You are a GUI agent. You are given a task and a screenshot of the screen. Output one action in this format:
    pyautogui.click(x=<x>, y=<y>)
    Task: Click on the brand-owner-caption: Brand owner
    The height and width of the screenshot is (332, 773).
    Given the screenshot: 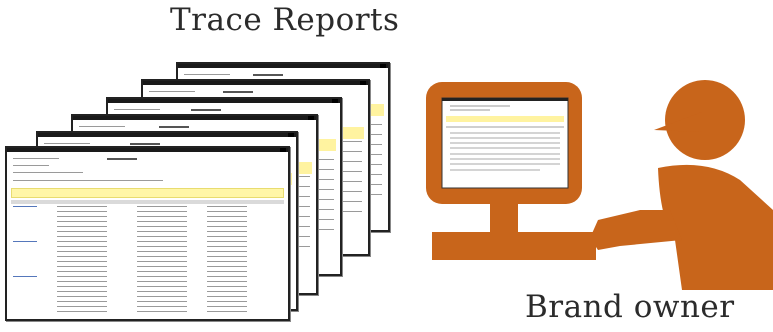 What is the action you would take?
    pyautogui.click(x=630, y=307)
    